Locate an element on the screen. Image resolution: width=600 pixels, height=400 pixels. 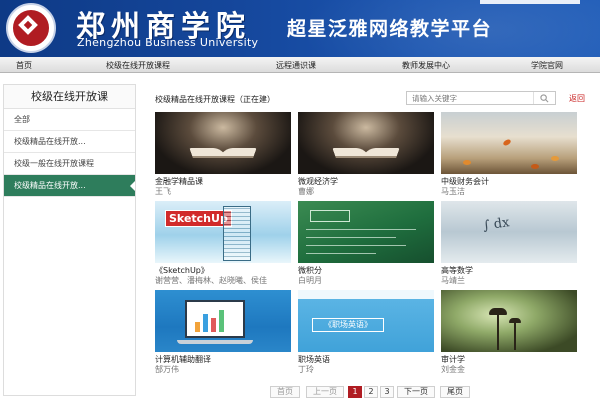
course-card: 微观经济学 曹娜 is located at coordinates (366, 154).